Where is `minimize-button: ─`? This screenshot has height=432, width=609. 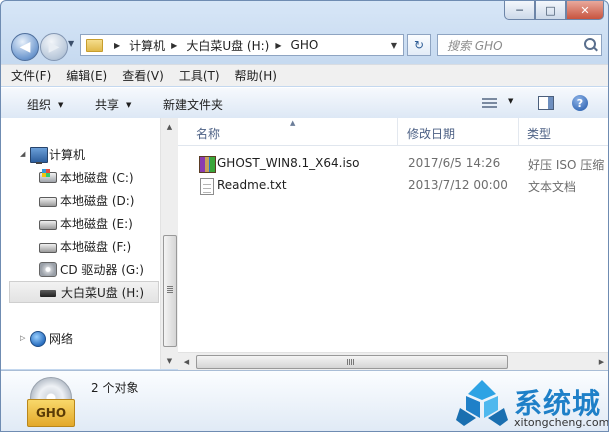
minimize-button: ─ is located at coordinates (519, 10).